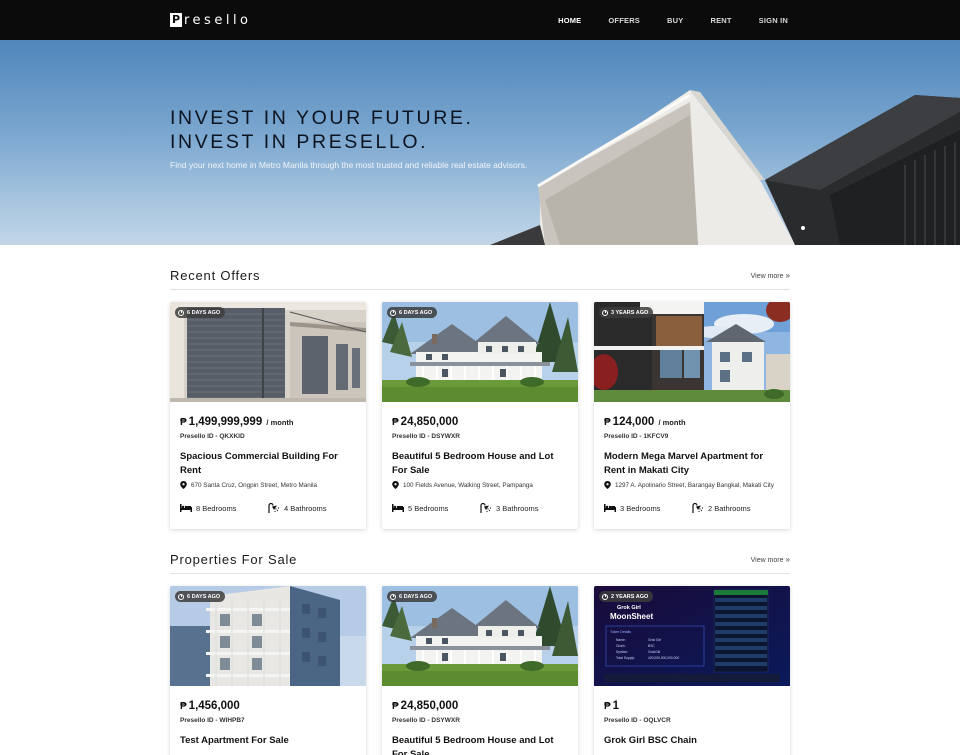 Image resolution: width=960 pixels, height=755 pixels. I want to click on hero-title-line-1: INVEST IN YOUR FUTURE., so click(322, 118).